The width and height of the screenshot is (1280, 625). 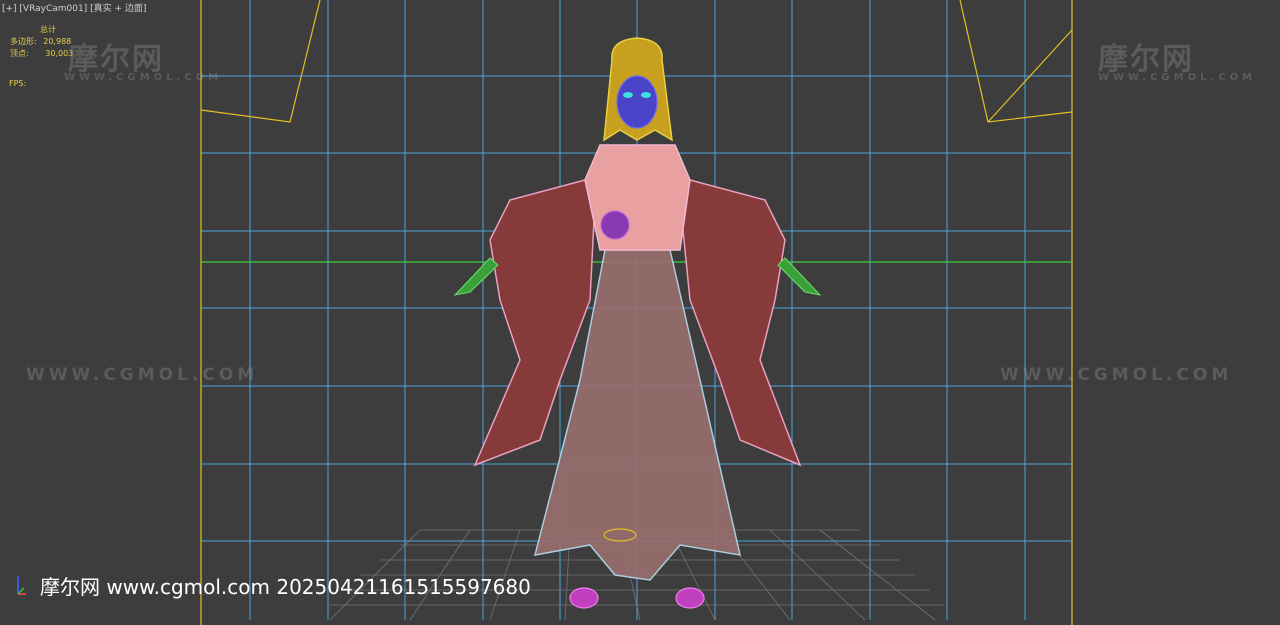 What do you see at coordinates (18, 83) in the screenshot?
I see `fps-label: FPS:` at bounding box center [18, 83].